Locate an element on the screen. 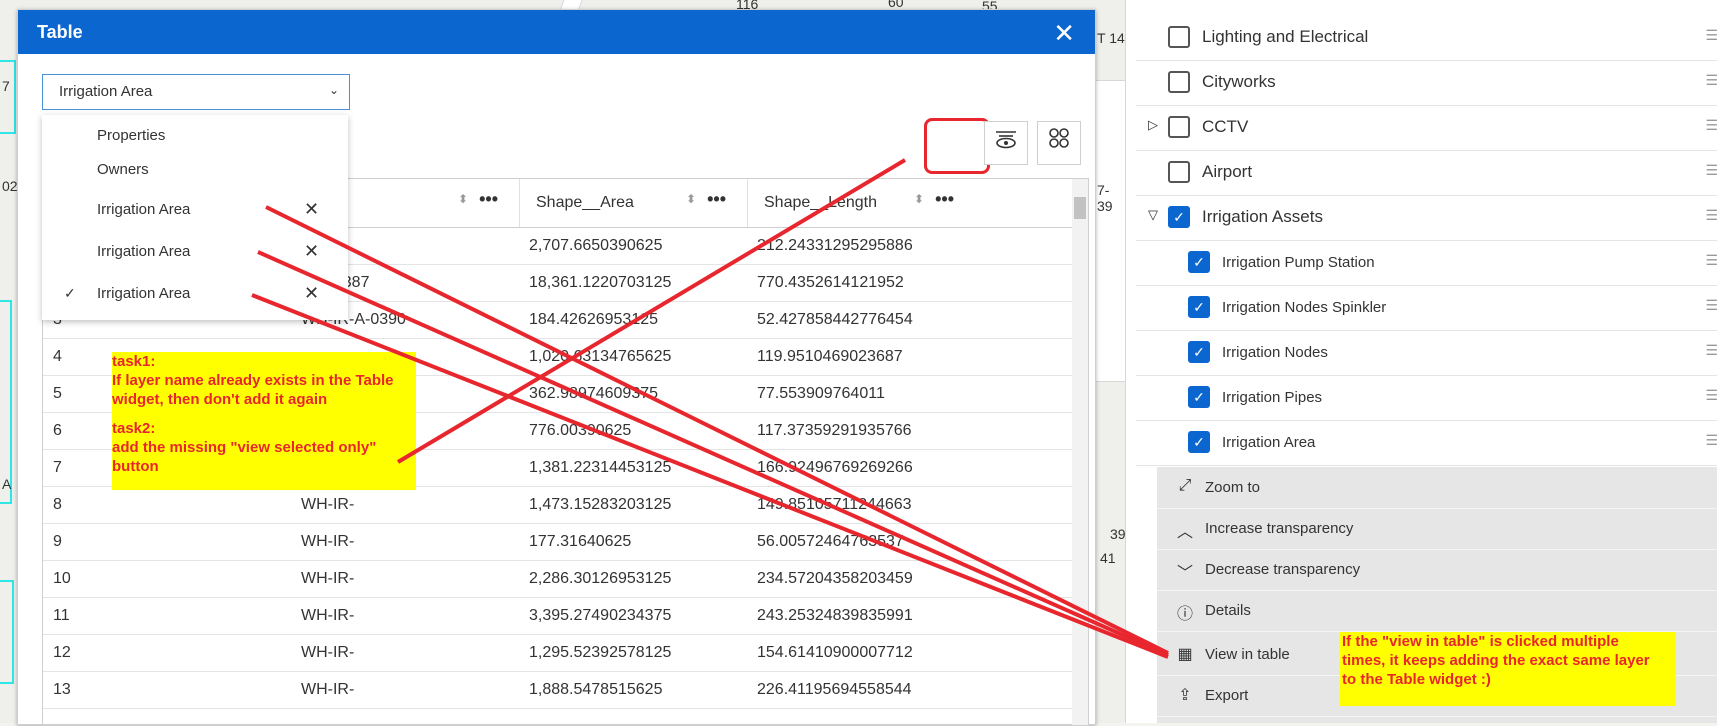 This screenshot has height=726, width=1717. show-hide-columns-button is located at coordinates (1006, 143).